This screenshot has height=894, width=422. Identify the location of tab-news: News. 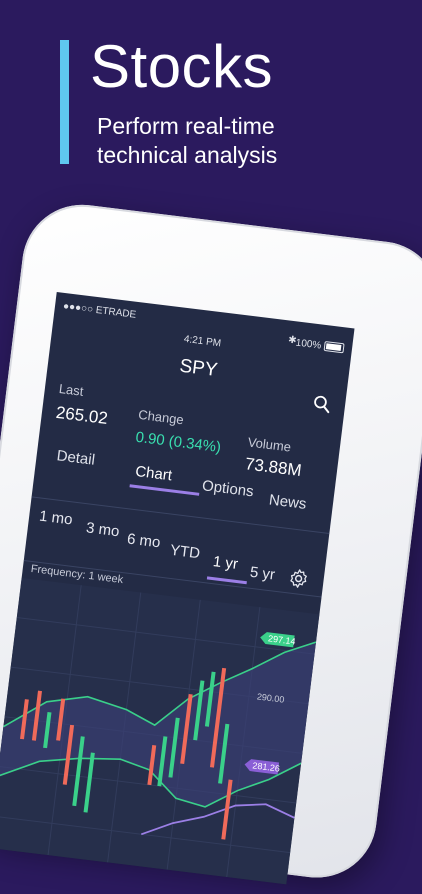
(287, 501).